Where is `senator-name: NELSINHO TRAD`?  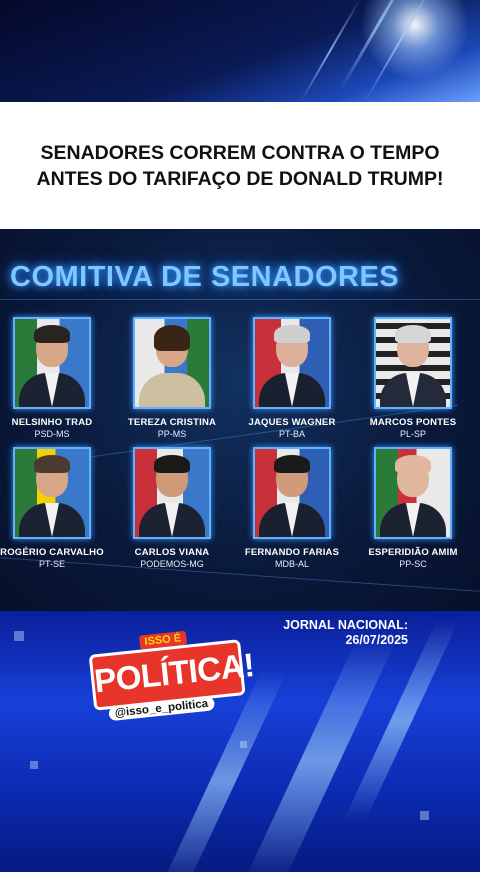
senator-name: NELSINHO TRAD is located at coordinates (52, 422).